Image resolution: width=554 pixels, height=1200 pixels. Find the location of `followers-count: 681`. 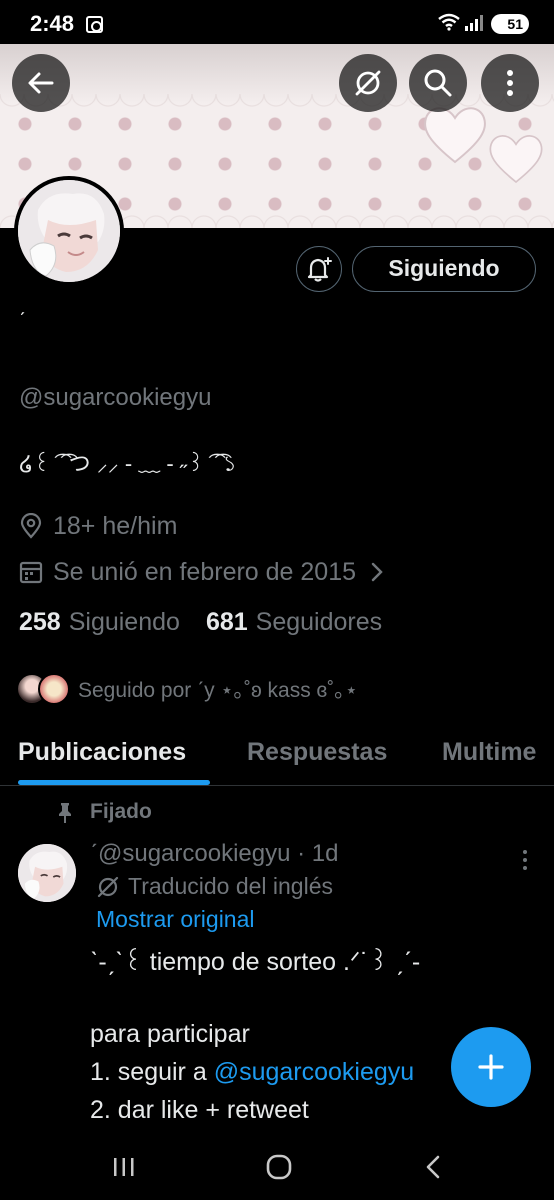

followers-count: 681 is located at coordinates (226, 622).